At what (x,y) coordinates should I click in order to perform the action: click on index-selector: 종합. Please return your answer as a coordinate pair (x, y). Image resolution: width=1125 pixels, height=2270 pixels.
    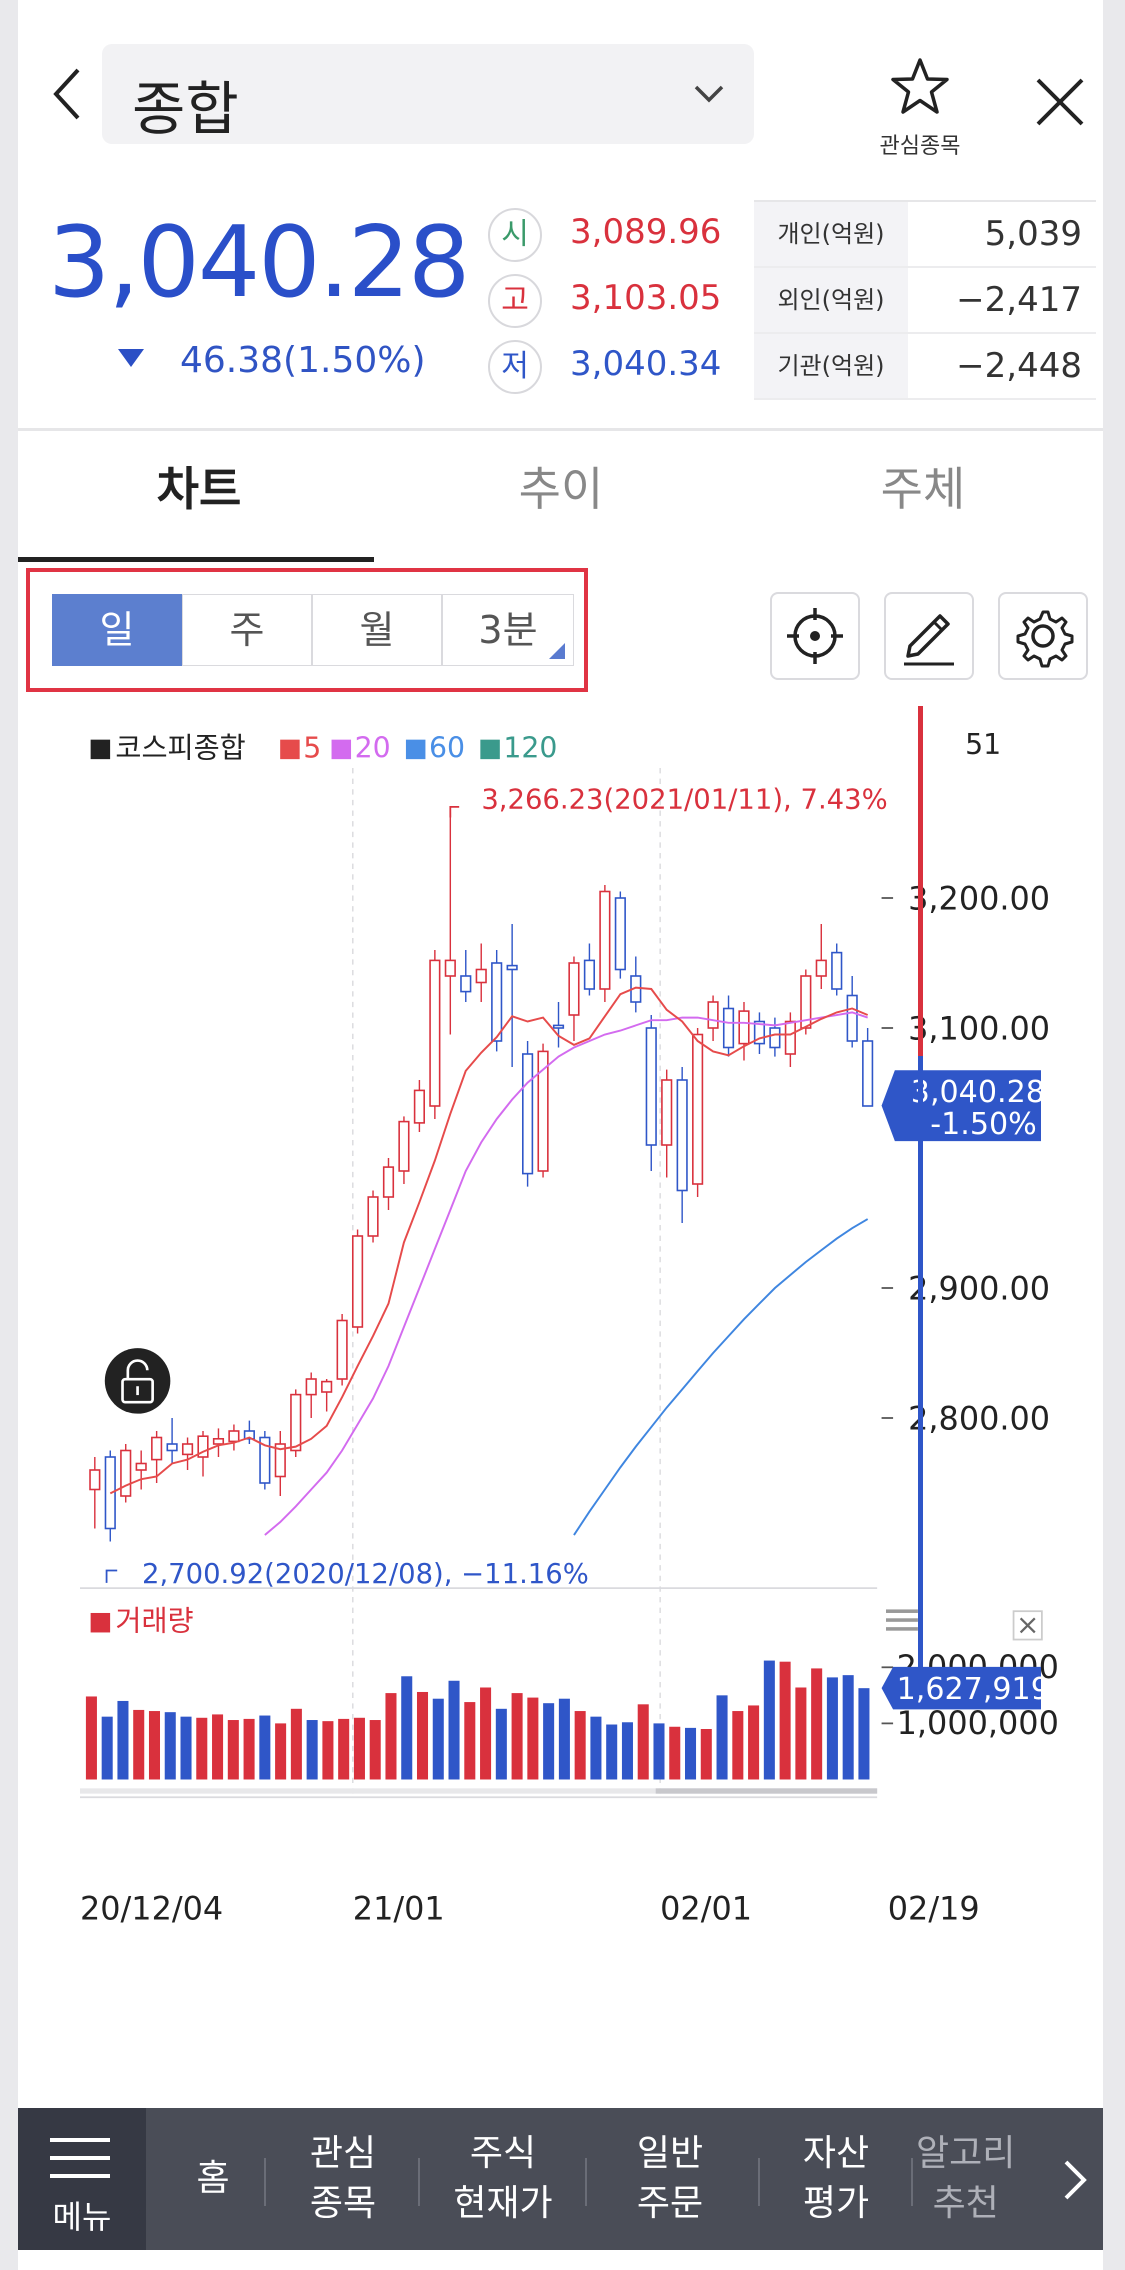
    Looking at the image, I should click on (428, 94).